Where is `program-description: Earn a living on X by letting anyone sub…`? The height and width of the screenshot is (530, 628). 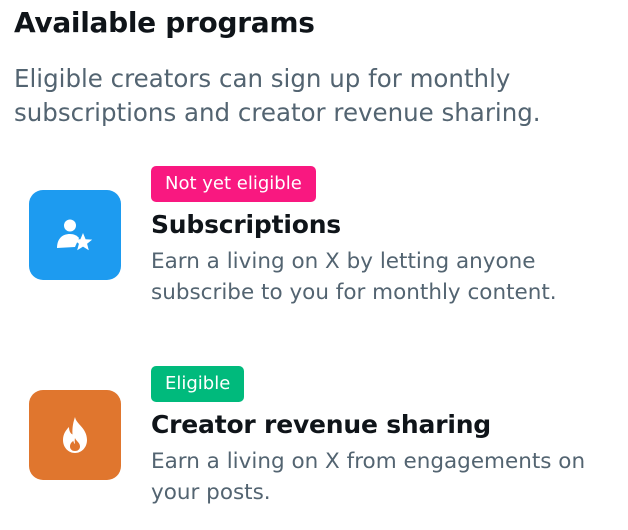
program-description: Earn a living on X by letting anyone sub… is located at coordinates (354, 277).